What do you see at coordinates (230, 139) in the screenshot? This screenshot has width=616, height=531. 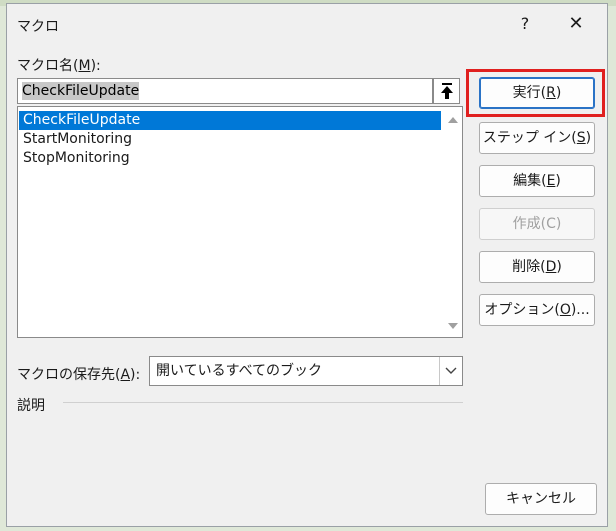 I see `list-item: StartMonitoring` at bounding box center [230, 139].